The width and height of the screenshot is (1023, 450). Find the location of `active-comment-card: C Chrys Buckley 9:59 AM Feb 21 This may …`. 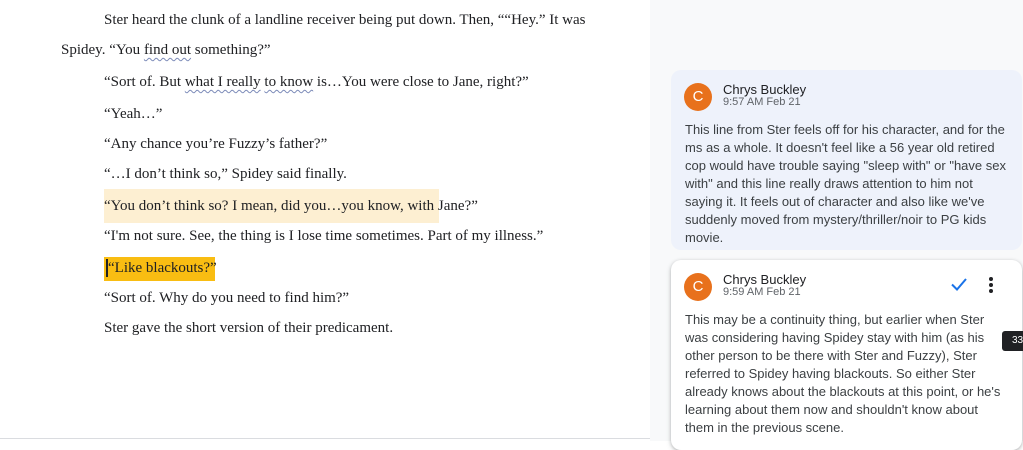

active-comment-card: C Chrys Buckley 9:59 AM Feb 21 This may … is located at coordinates (846, 355).